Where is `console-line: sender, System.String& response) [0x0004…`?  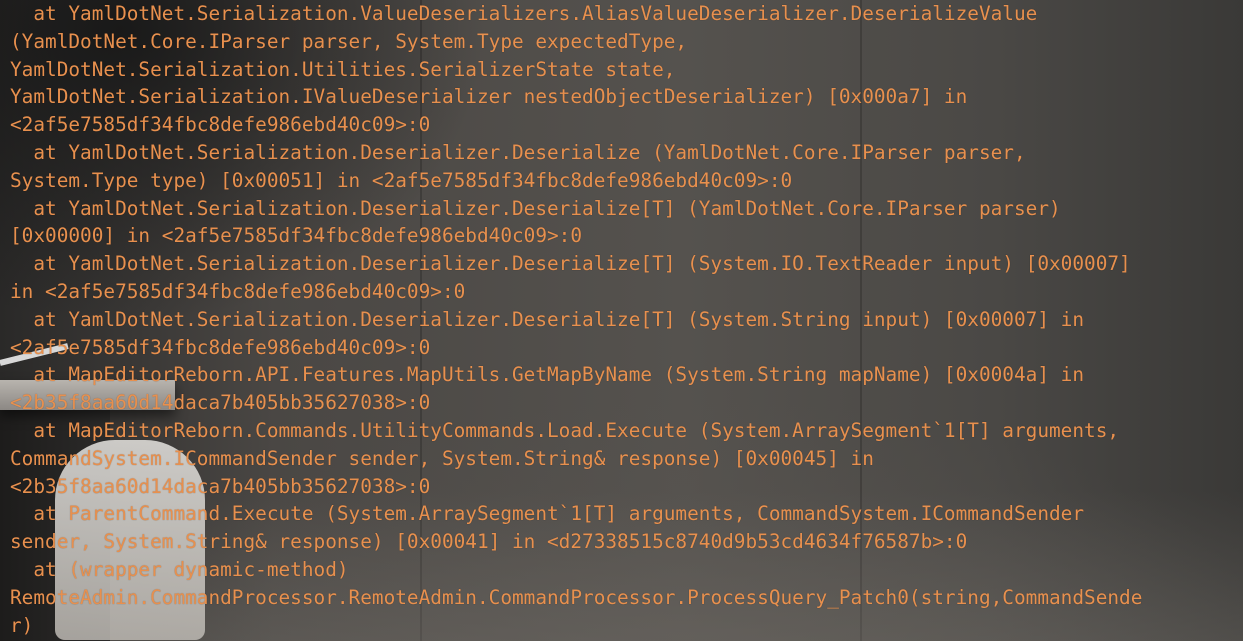 console-line: sender, System.String& response) [0x0004… is located at coordinates (489, 542).